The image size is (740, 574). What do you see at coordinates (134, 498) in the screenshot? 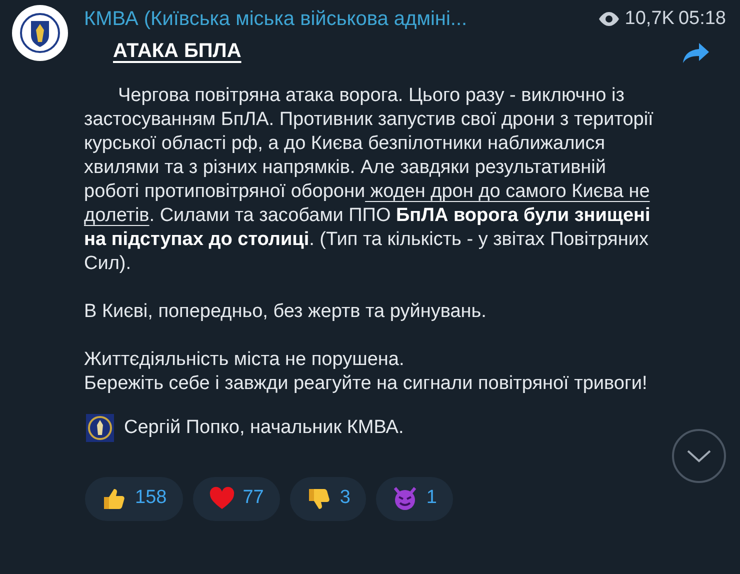
I see `reaction-button: 158` at bounding box center [134, 498].